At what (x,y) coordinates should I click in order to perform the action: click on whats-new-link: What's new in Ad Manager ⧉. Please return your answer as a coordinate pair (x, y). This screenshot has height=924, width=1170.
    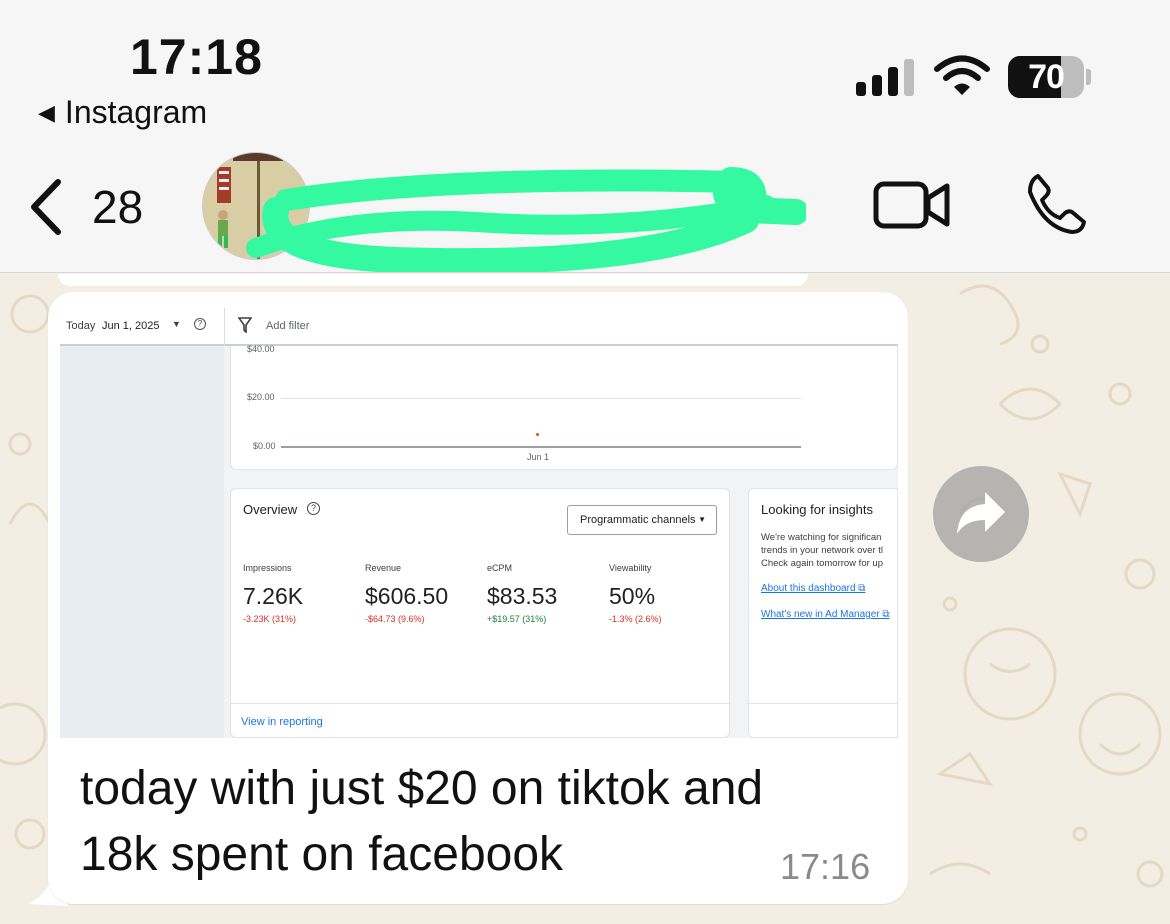
    Looking at the image, I should click on (825, 614).